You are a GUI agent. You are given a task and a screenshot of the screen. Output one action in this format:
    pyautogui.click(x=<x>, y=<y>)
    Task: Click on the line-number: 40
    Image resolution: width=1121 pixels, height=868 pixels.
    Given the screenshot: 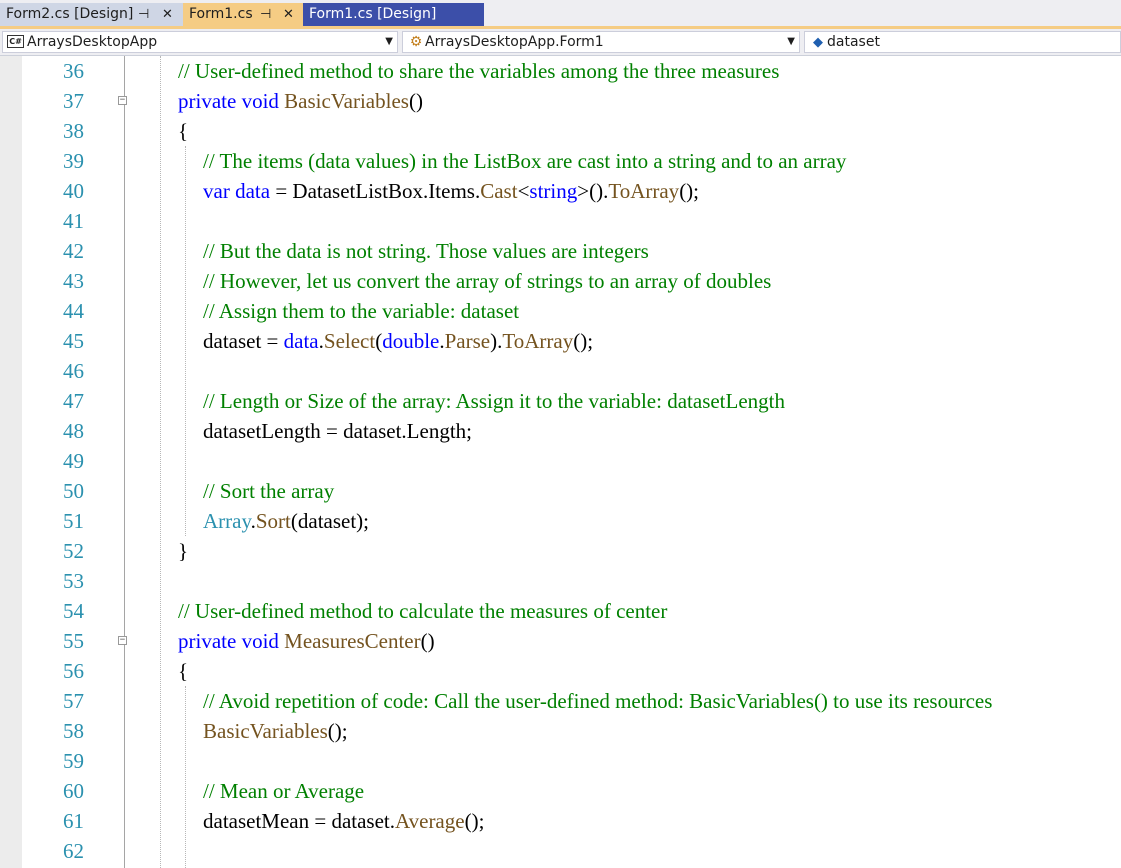 What is the action you would take?
    pyautogui.click(x=73, y=191)
    